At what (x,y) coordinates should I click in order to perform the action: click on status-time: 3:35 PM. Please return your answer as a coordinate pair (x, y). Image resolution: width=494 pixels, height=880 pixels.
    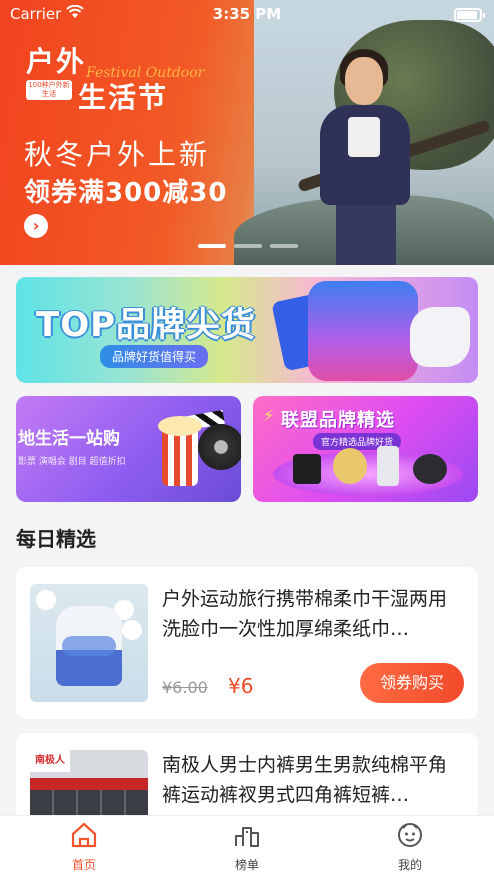
    Looking at the image, I should click on (247, 14).